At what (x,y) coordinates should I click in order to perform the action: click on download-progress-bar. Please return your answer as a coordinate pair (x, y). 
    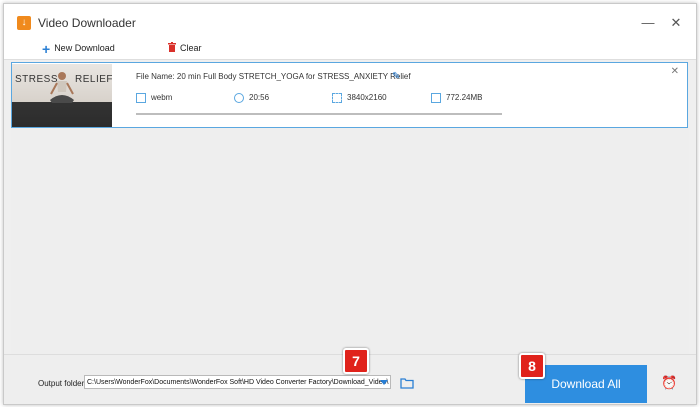
    Looking at the image, I should click on (319, 114).